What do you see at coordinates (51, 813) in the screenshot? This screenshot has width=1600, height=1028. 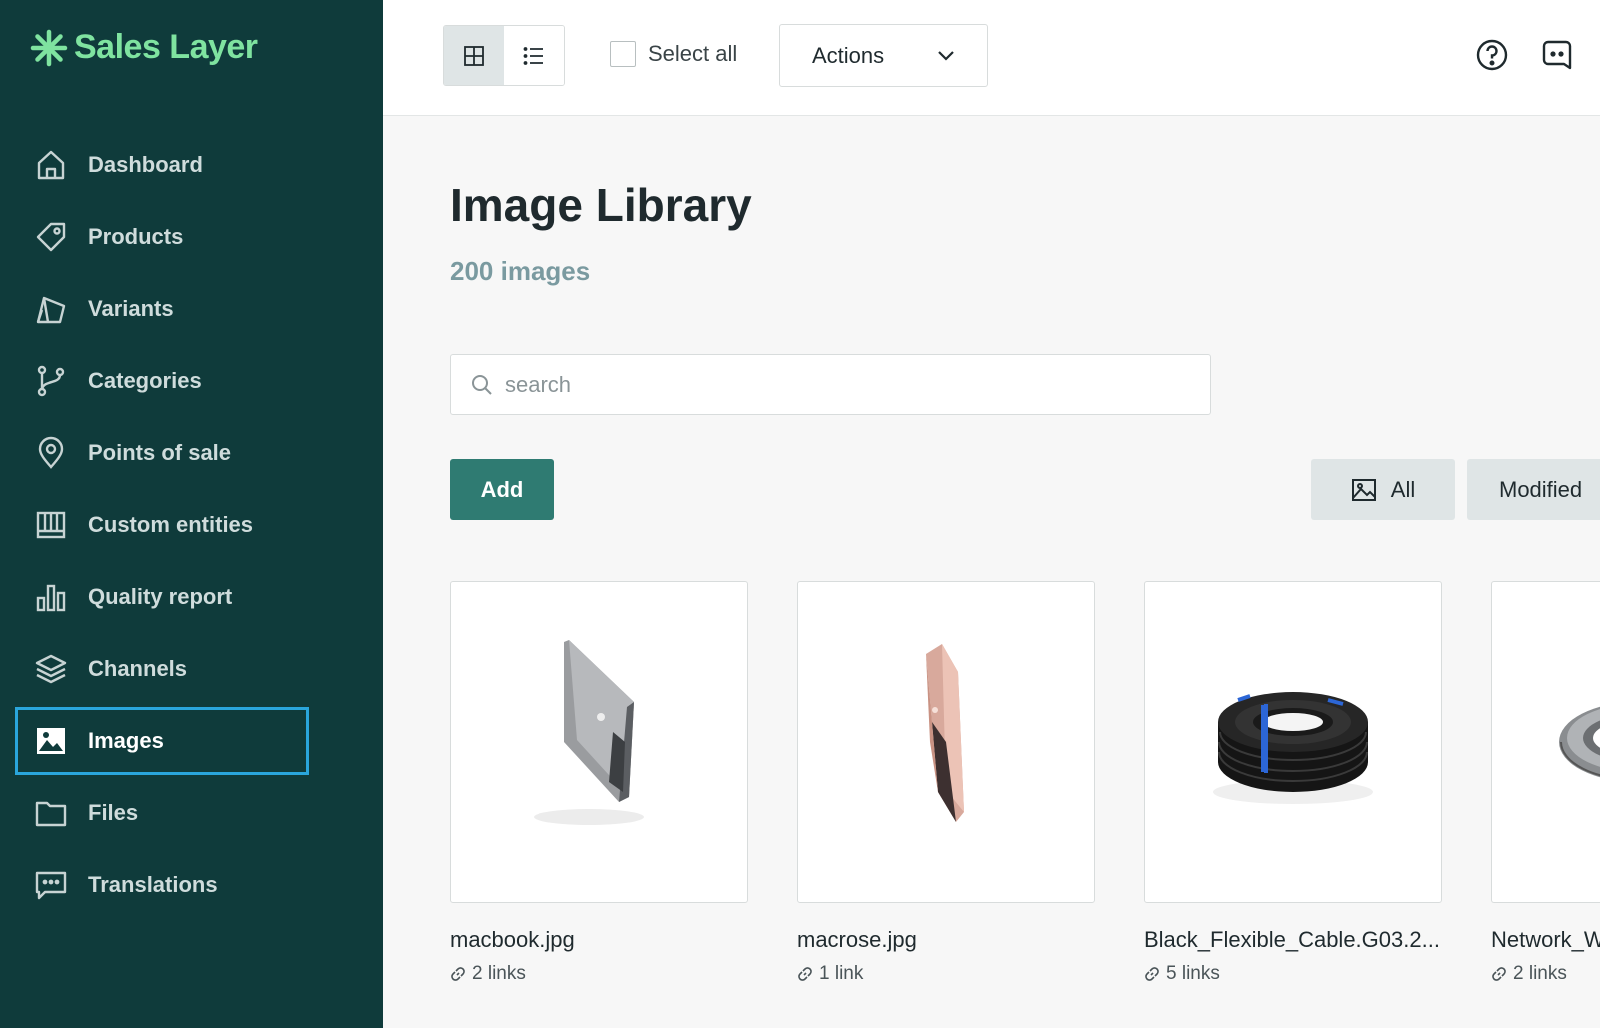 I see `folder-icon` at bounding box center [51, 813].